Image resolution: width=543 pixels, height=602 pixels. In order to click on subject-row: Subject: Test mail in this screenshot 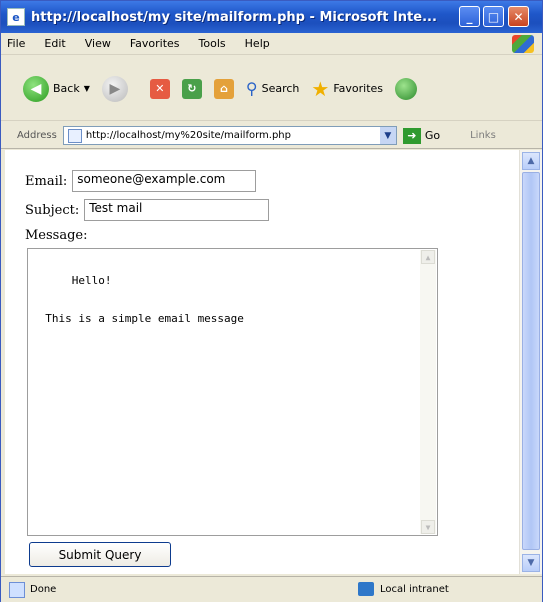, I will do `click(147, 210)`.